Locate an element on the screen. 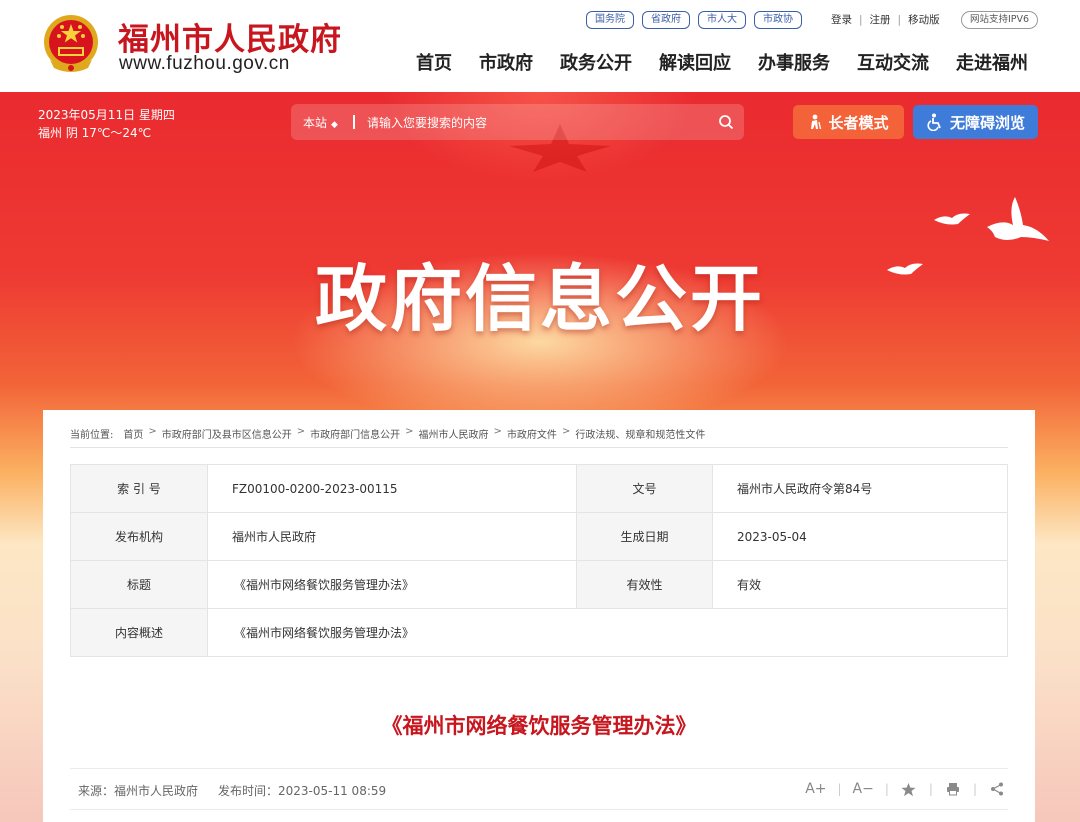 The width and height of the screenshot is (1080, 822). search-input: 请输入您要搜索的内容 is located at coordinates (537, 122).